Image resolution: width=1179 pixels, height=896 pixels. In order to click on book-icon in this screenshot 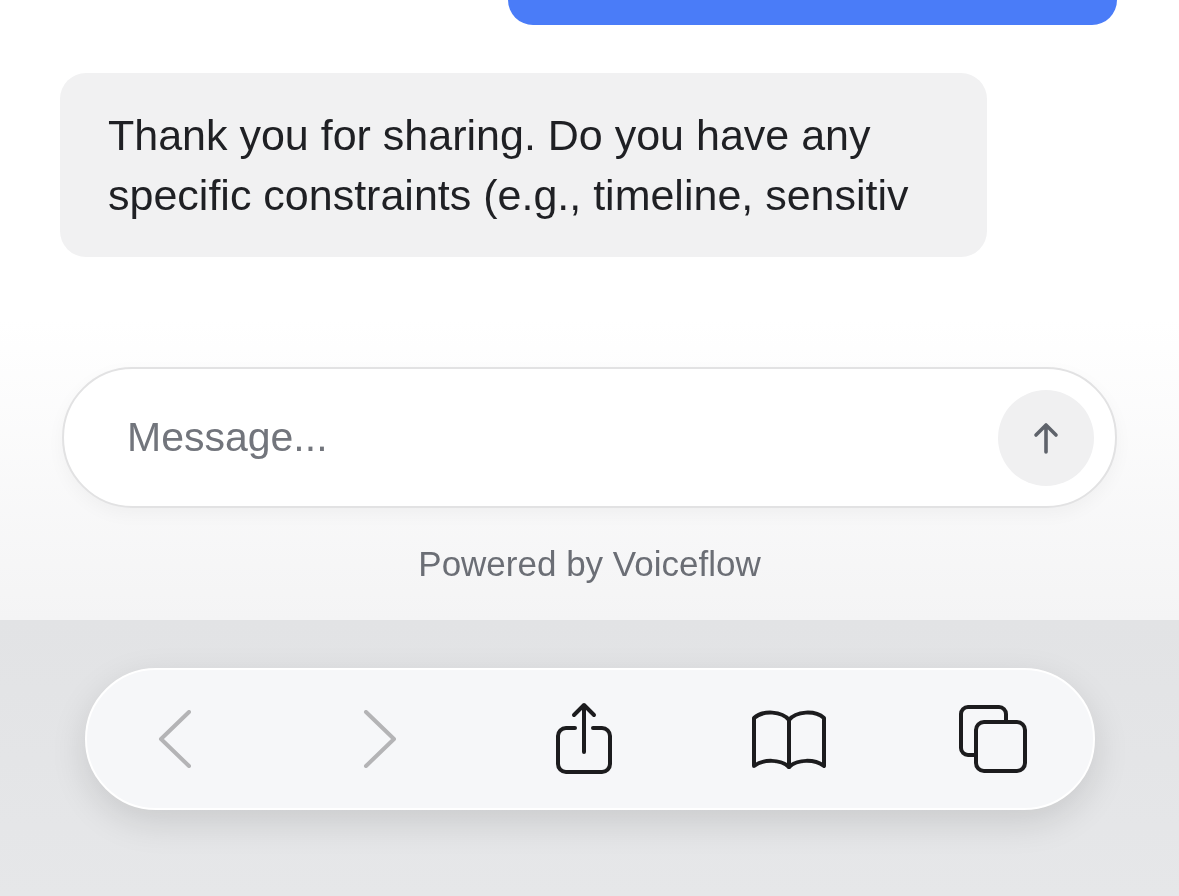, I will do `click(788, 739)`.